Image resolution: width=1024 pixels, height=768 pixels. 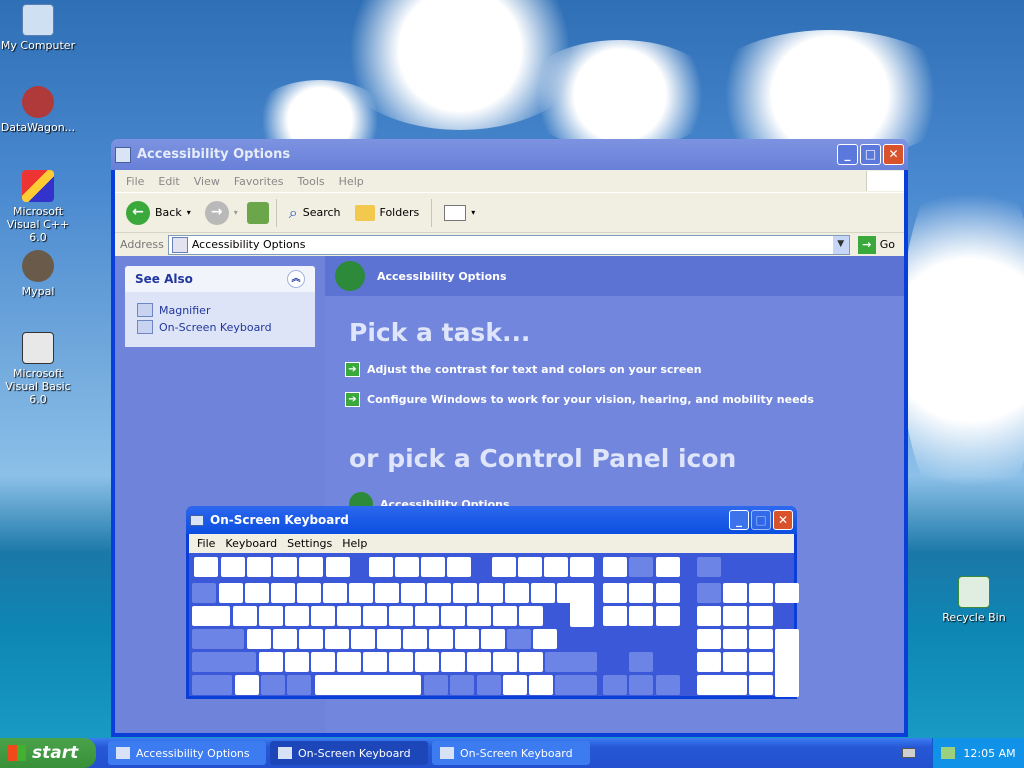 What do you see at coordinates (296, 279) in the screenshot?
I see `collapse-icon: ︽` at bounding box center [296, 279].